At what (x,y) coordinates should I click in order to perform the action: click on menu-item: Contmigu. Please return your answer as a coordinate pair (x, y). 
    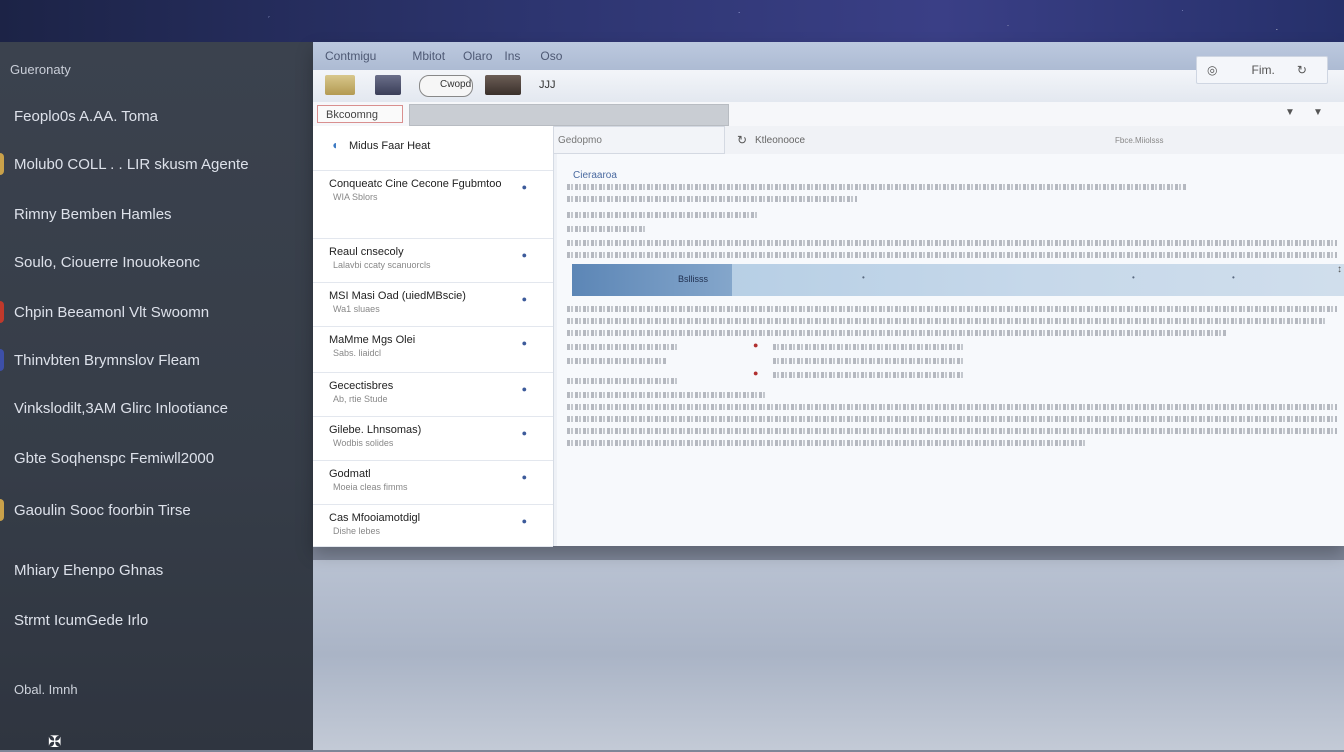
    Looking at the image, I should click on (350, 56).